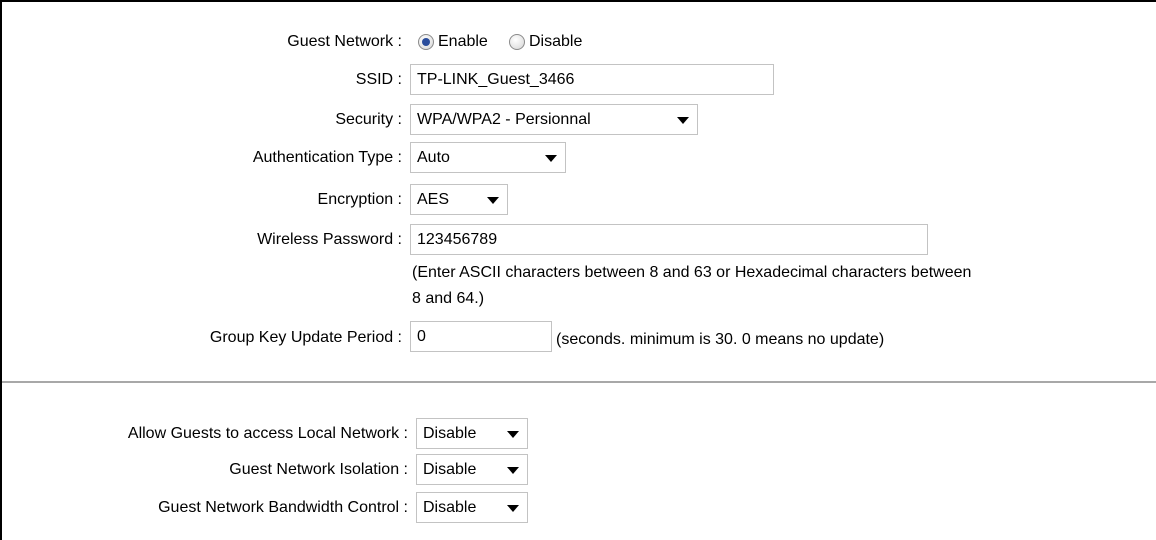 This screenshot has width=1156, height=540. Describe the element at coordinates (448, 298) in the screenshot. I see `password-hint-line2: 8 and 64.)` at that location.